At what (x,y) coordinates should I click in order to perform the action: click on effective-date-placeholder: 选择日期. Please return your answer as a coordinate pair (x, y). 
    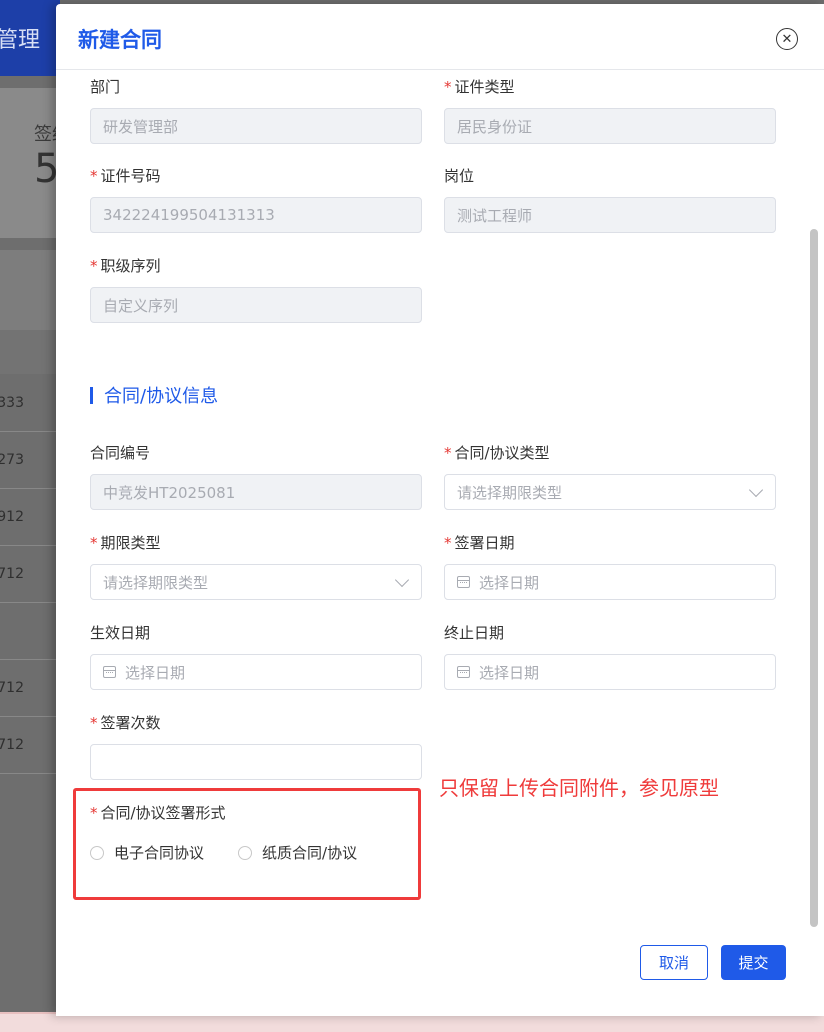
    Looking at the image, I should click on (155, 672).